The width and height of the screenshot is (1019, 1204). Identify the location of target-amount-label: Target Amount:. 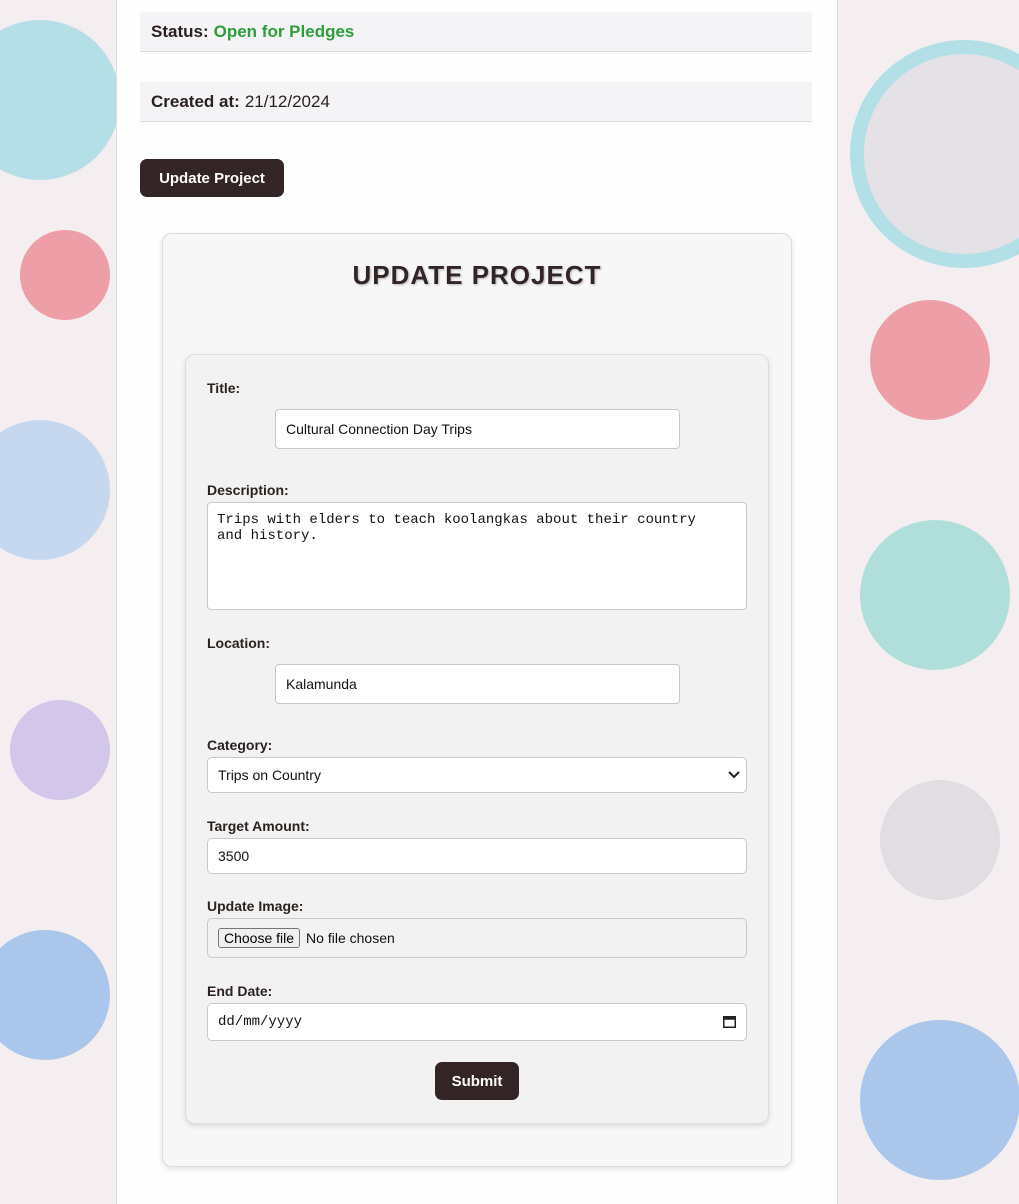
(258, 826).